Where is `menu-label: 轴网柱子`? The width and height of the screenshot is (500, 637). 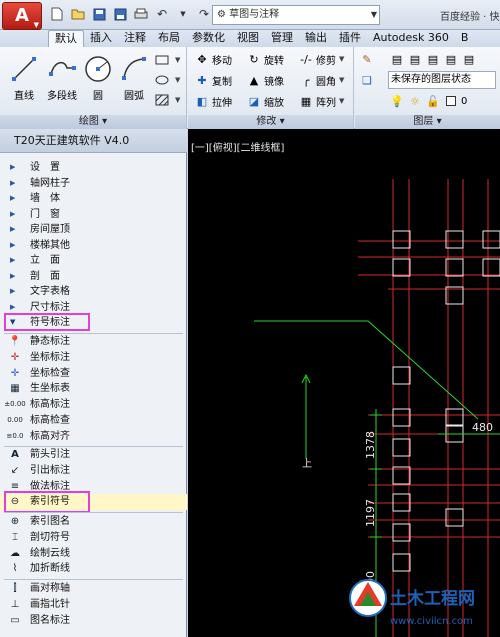 menu-label: 轴网柱子 is located at coordinates (50, 183).